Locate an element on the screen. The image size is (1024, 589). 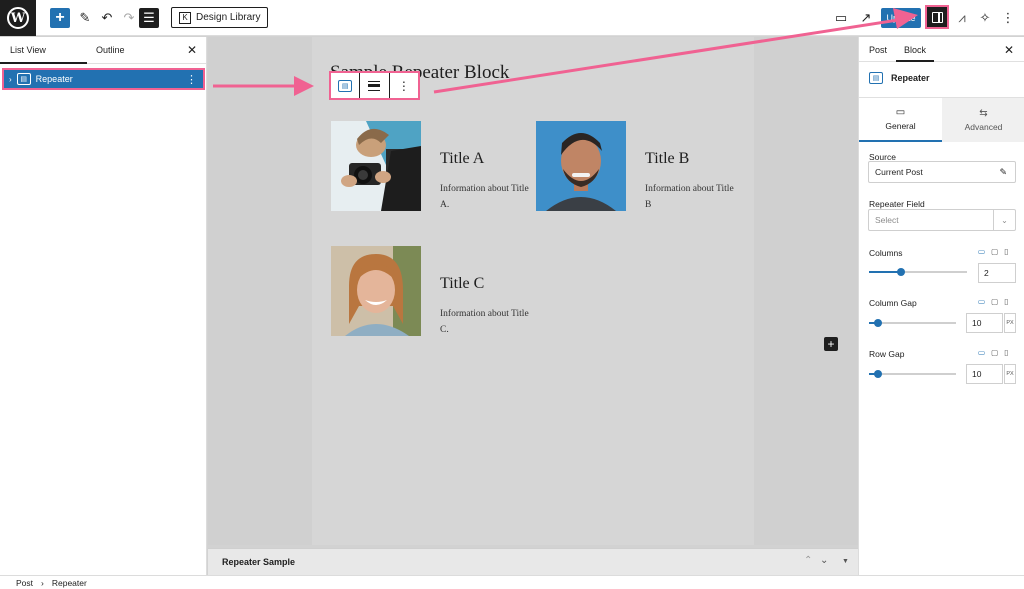
meta-box-panel: Repeater Sample ⌃ ⌄ ▼ is located at coordinates (533, 561).